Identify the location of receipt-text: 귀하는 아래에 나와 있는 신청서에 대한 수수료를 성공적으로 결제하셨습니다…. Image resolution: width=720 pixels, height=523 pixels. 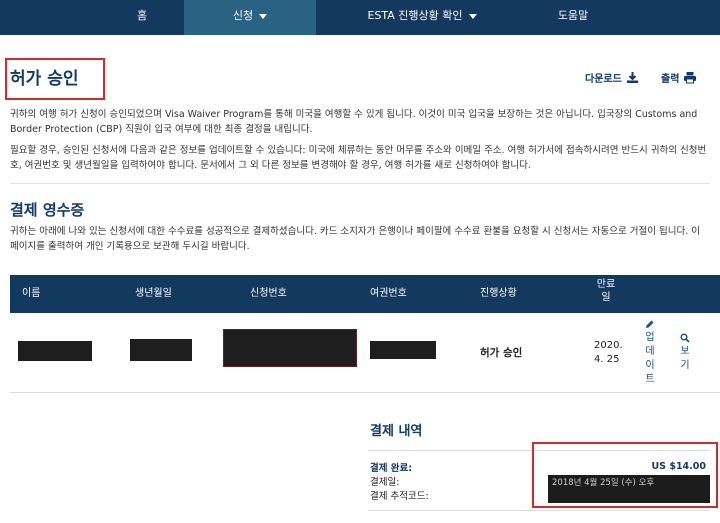
(355, 239).